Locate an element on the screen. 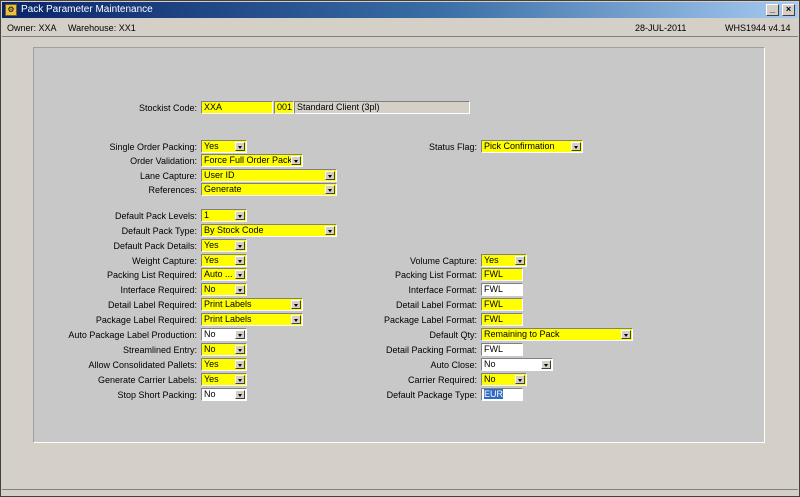 The image size is (800, 497). default-qty-label: Default Qty: is located at coordinates (453, 335).